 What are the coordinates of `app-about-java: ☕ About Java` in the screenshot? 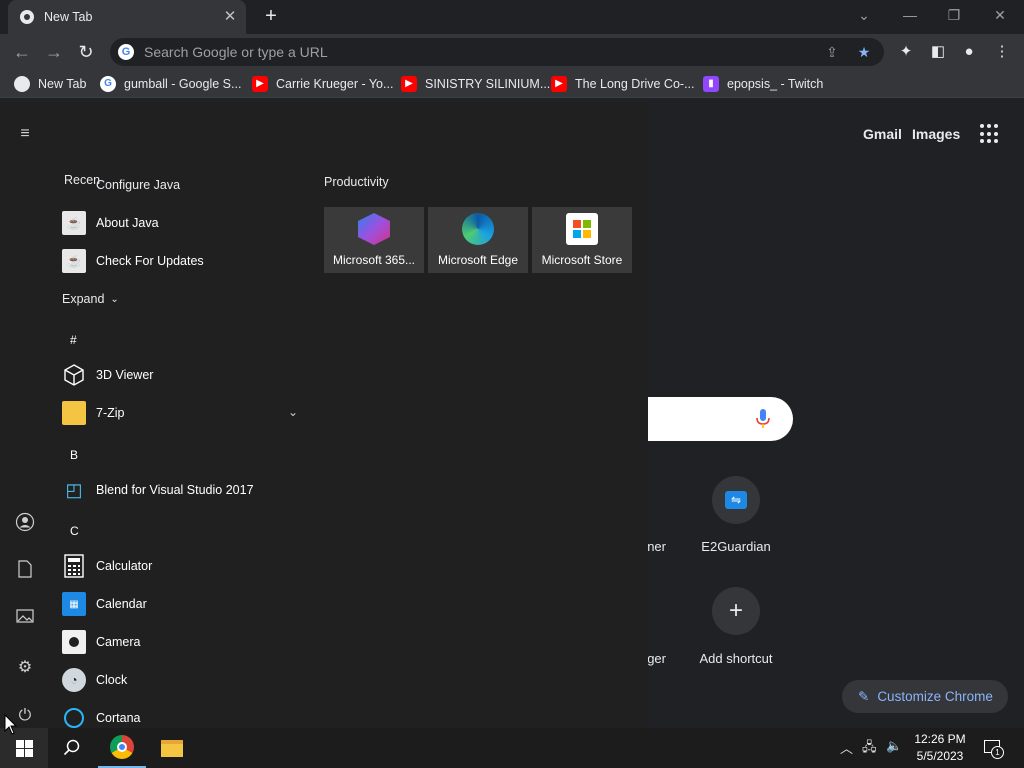 It's located at (182, 223).